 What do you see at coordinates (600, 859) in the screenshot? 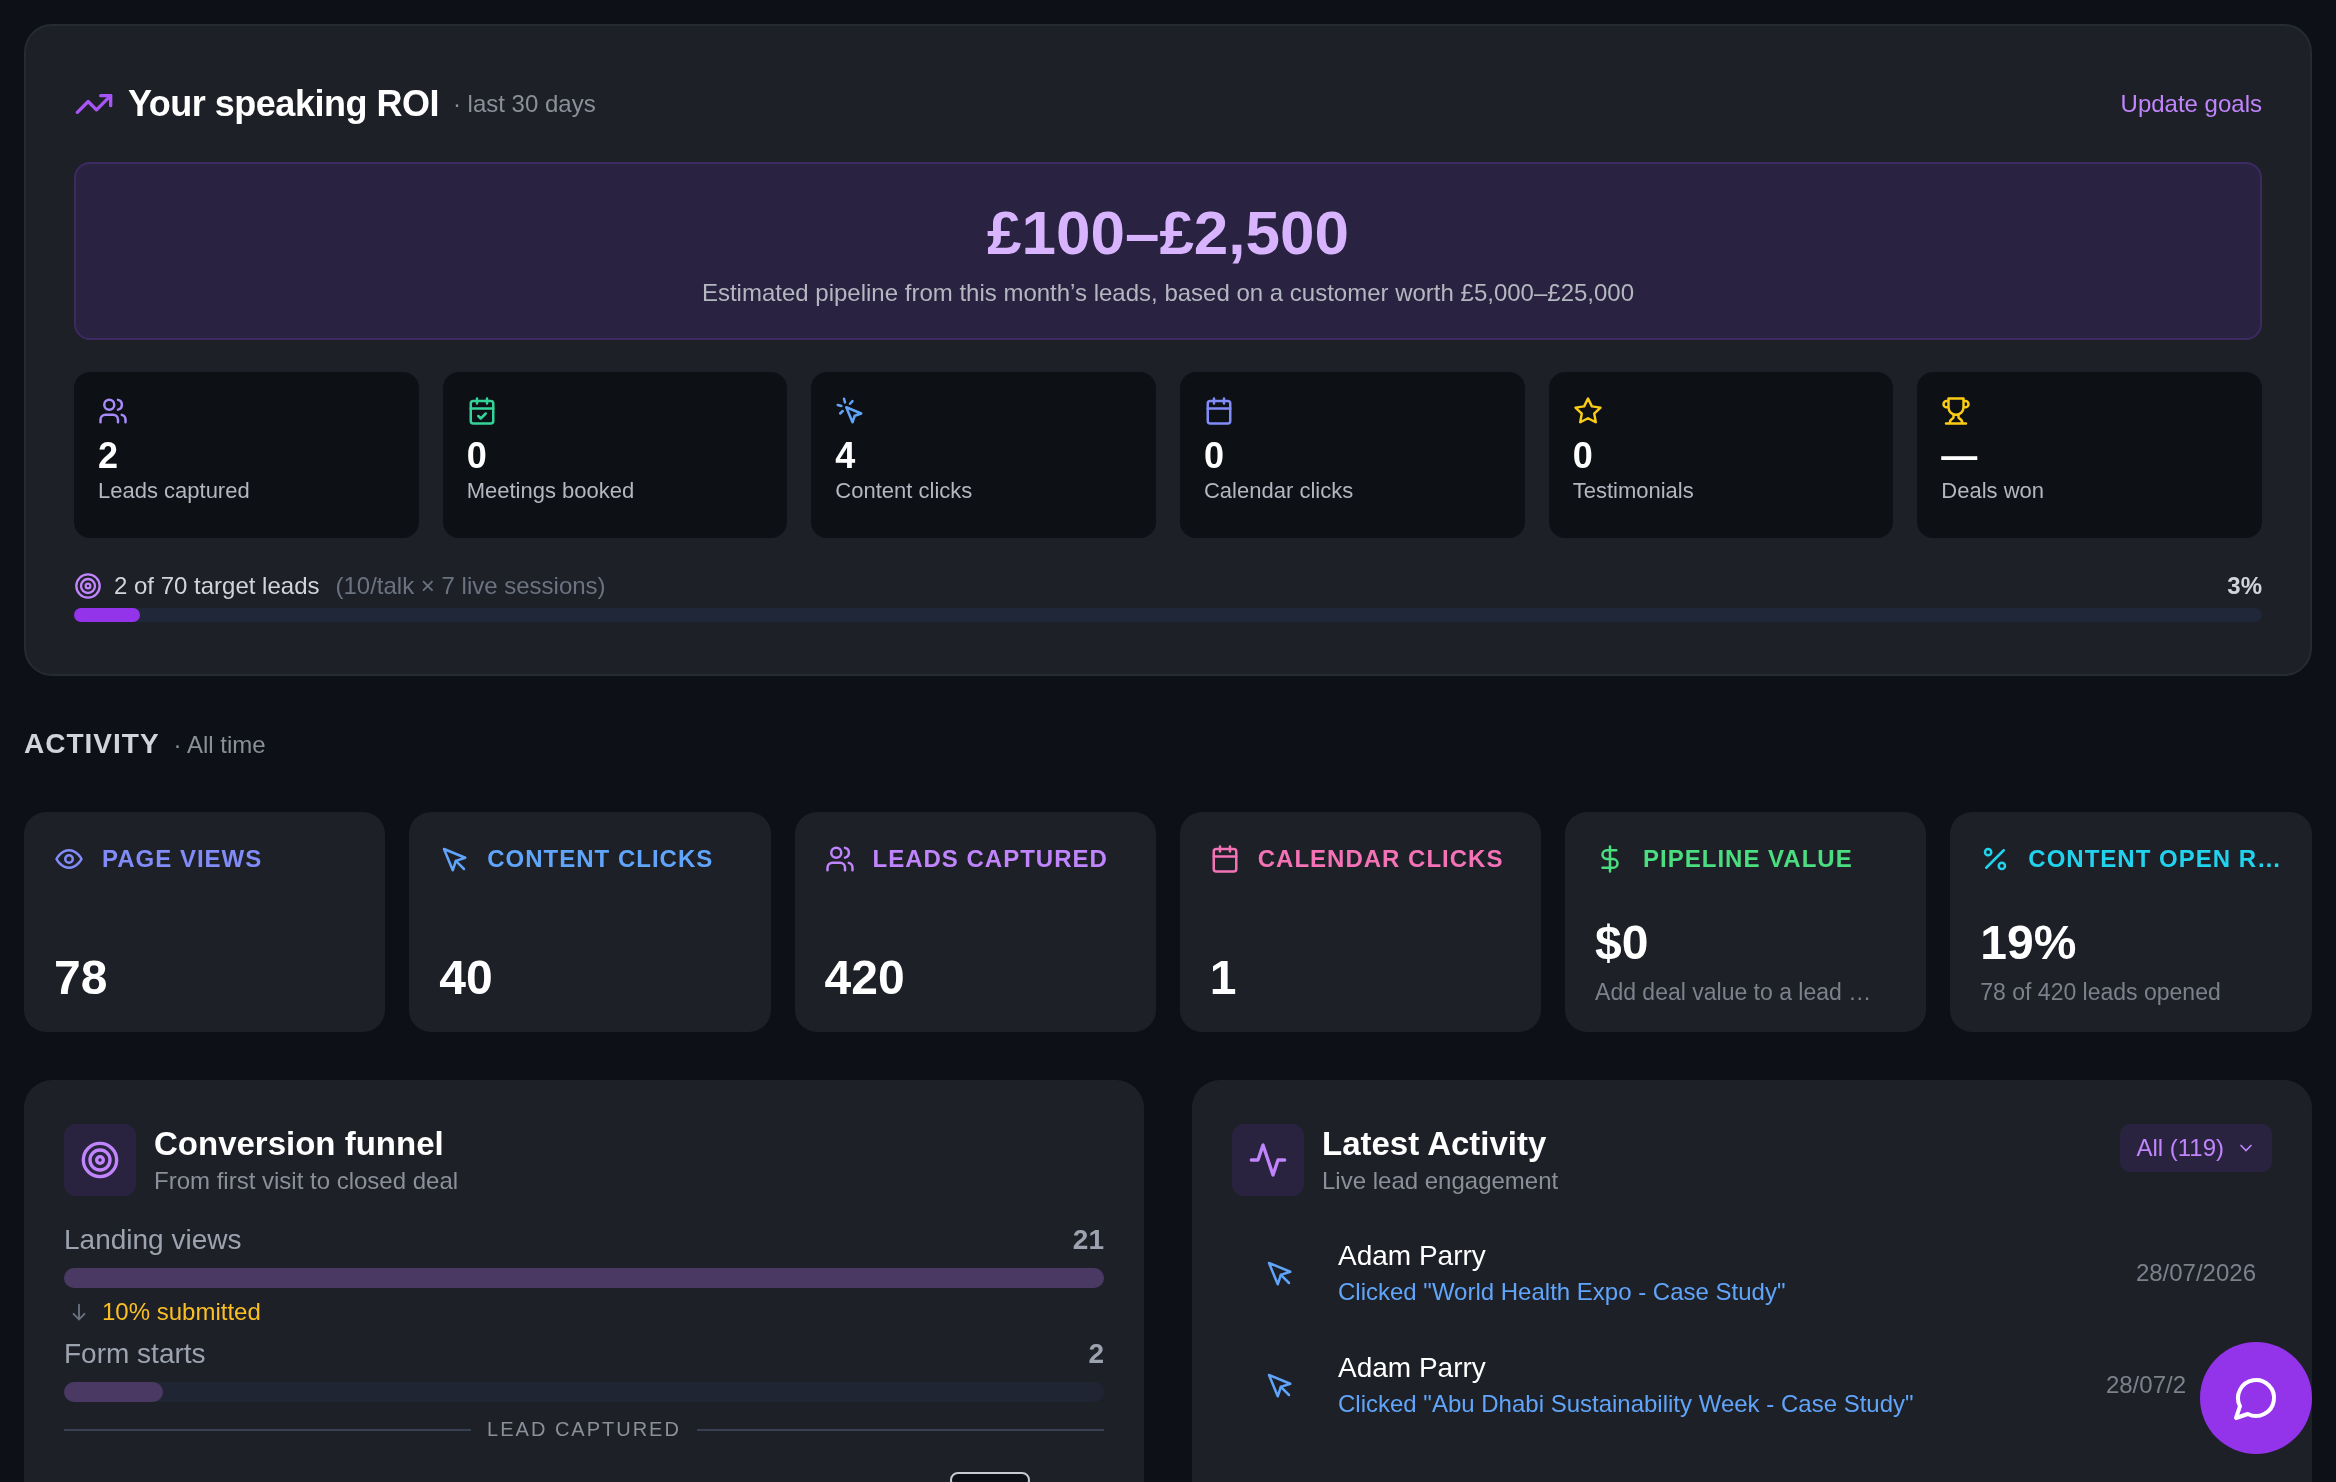
I see `metric-label: CONTENT CLICKS` at bounding box center [600, 859].